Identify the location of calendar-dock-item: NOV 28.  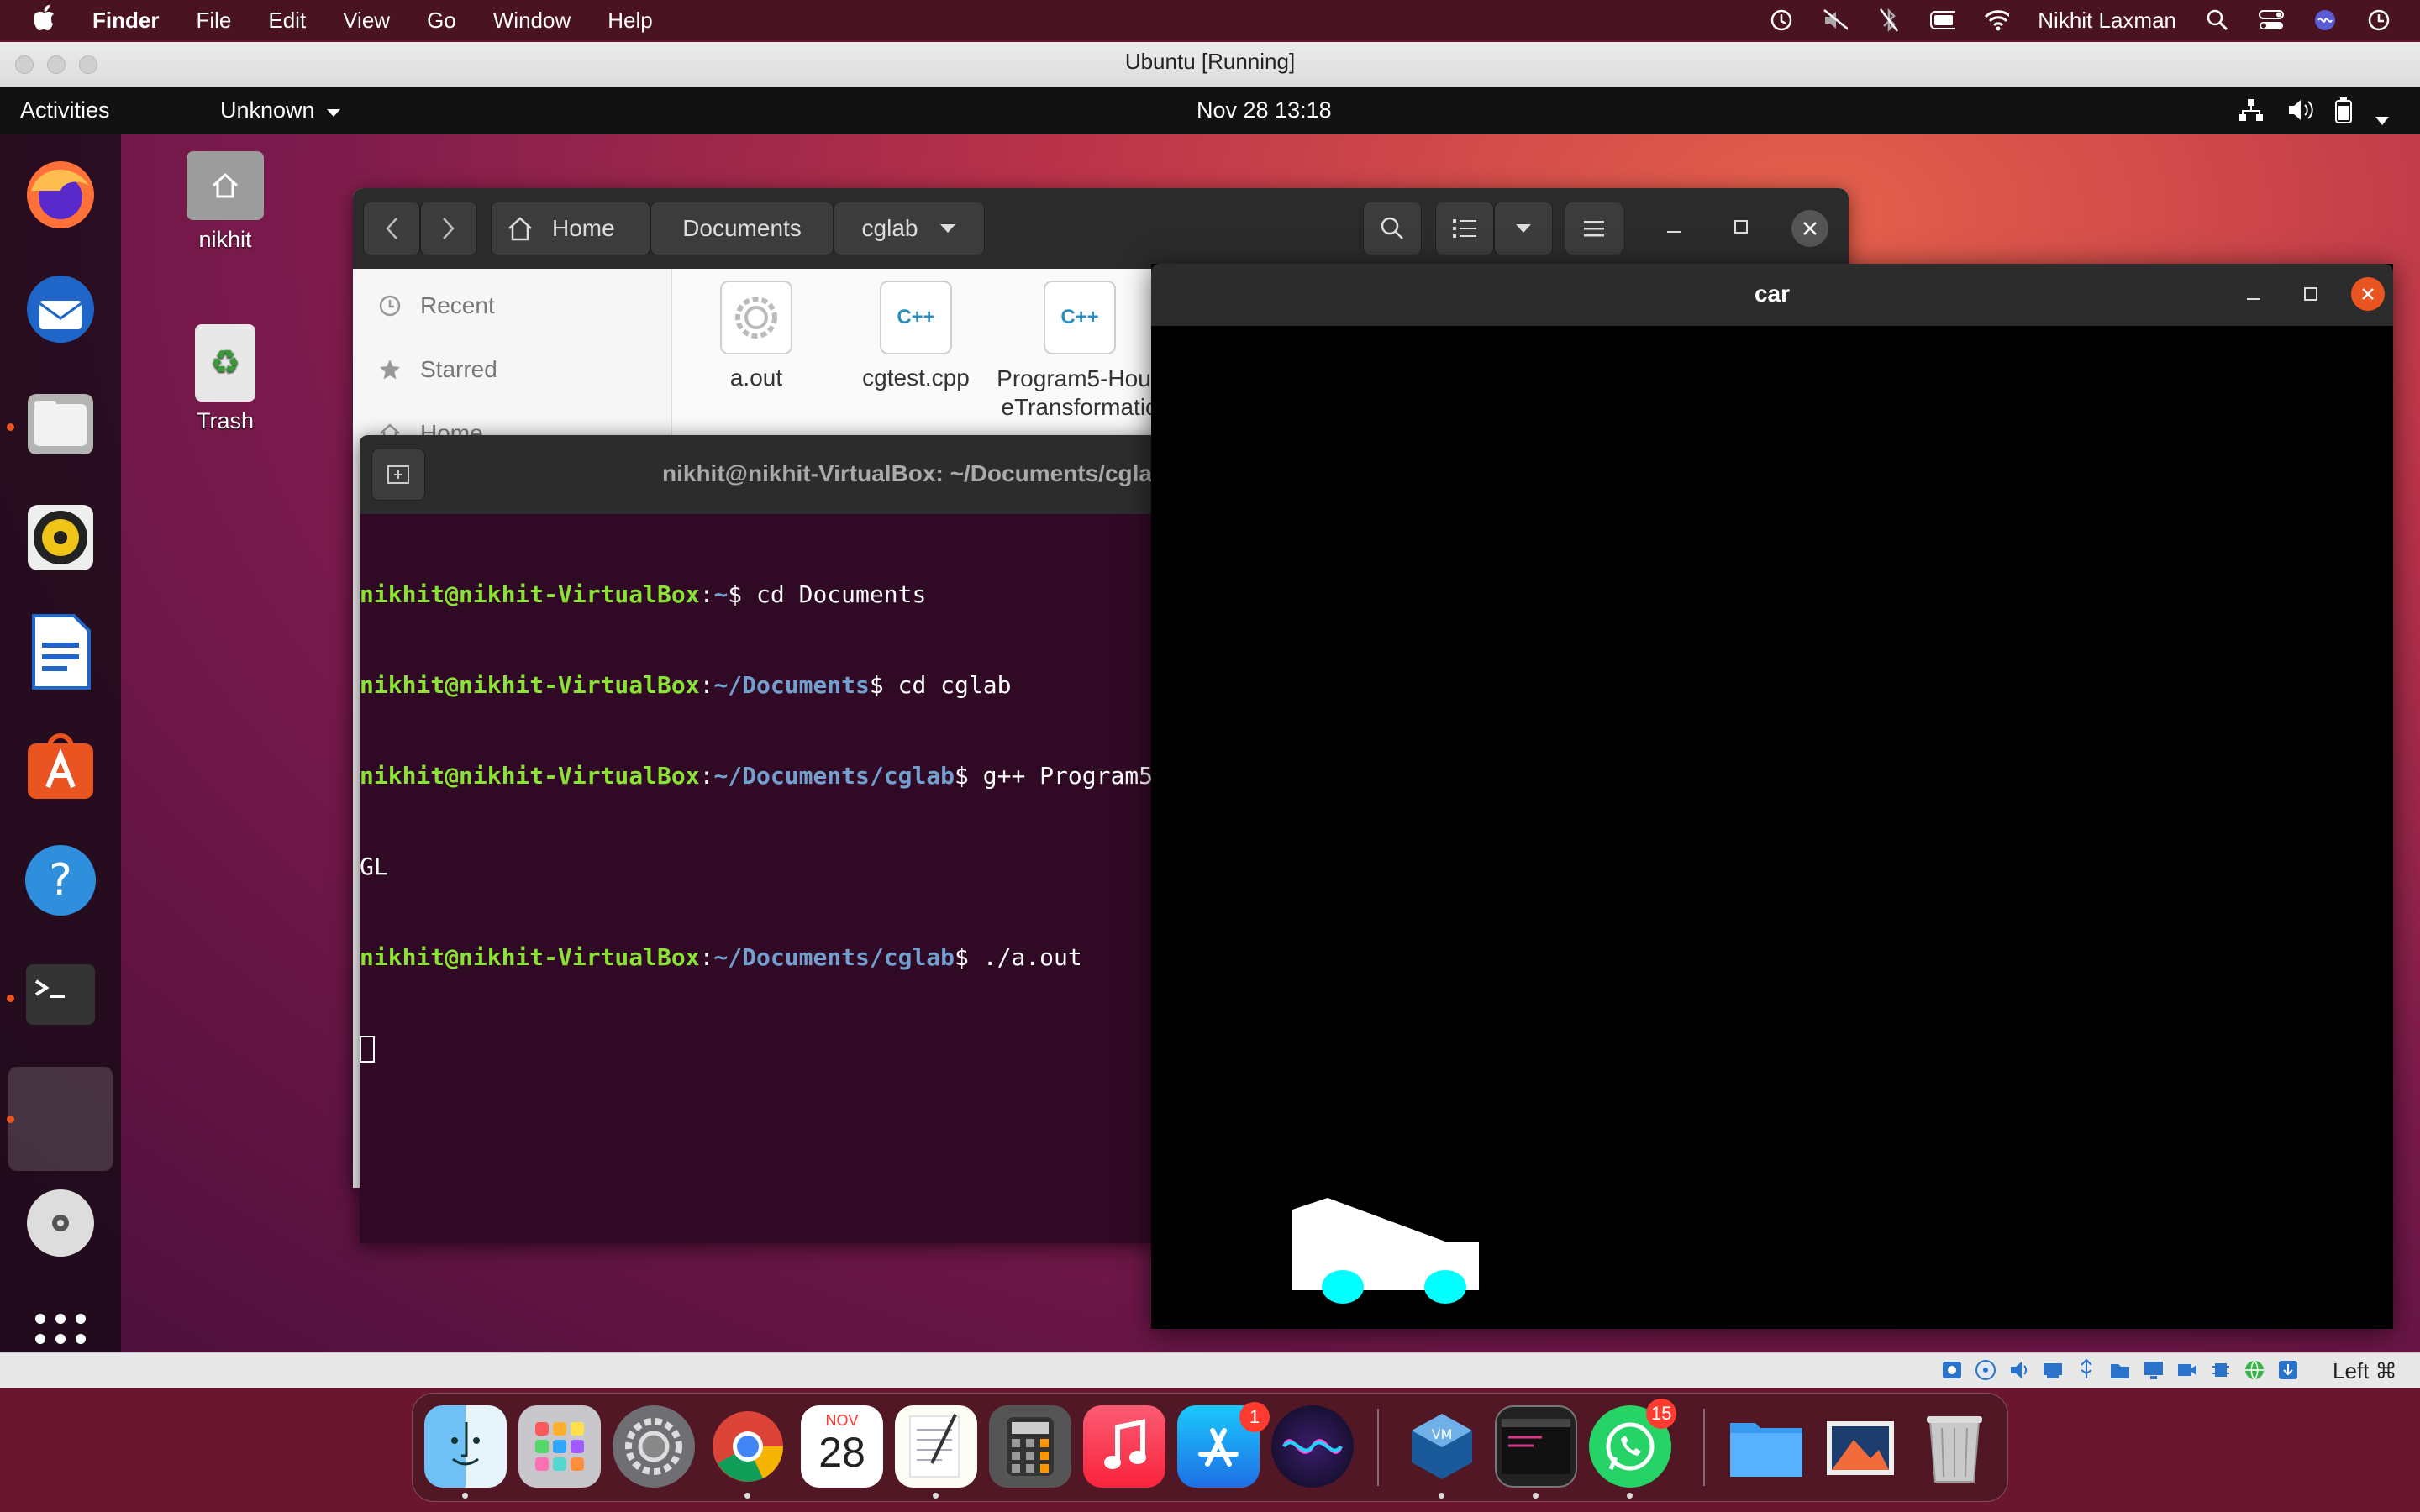
(842, 1446).